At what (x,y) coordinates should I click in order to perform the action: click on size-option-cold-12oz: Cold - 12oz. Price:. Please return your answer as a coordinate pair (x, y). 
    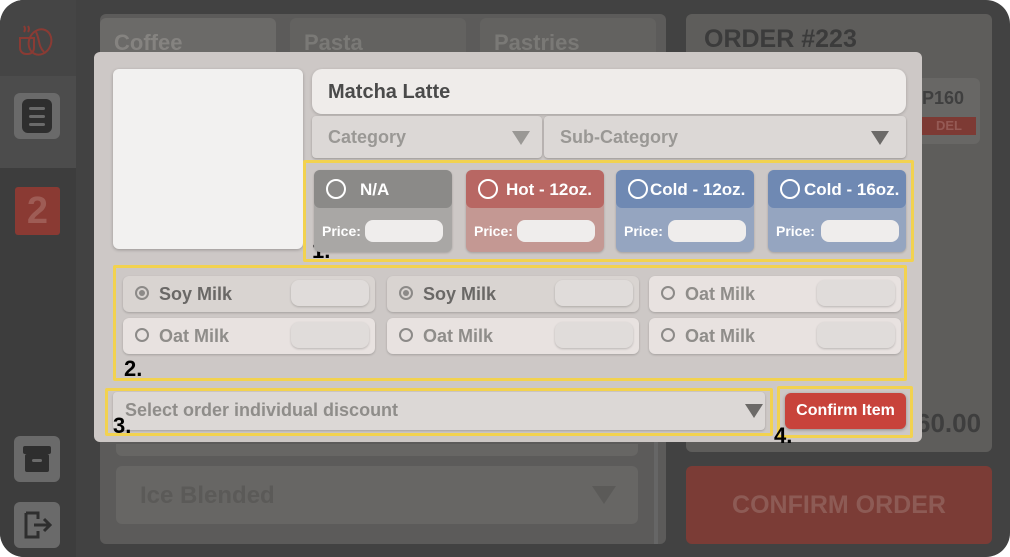
    Looking at the image, I should click on (685, 211).